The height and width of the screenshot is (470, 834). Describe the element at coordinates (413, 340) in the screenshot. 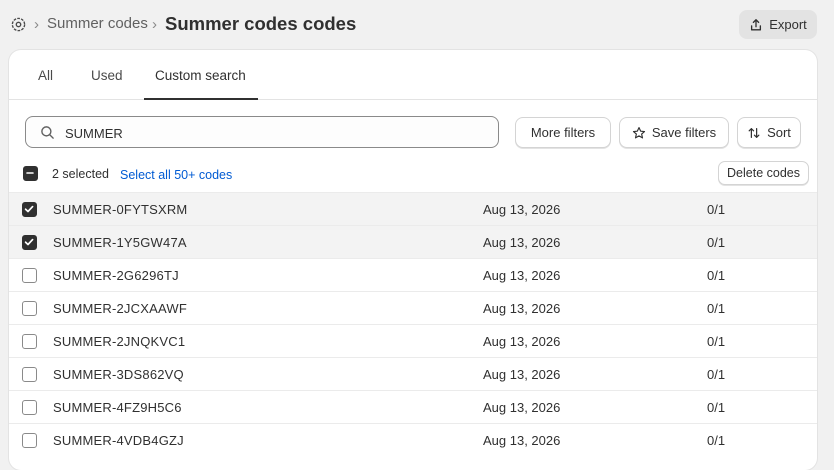

I see `table-row: SUMMER-2JNQKVC1 Aug 13, 2026 0/1` at that location.